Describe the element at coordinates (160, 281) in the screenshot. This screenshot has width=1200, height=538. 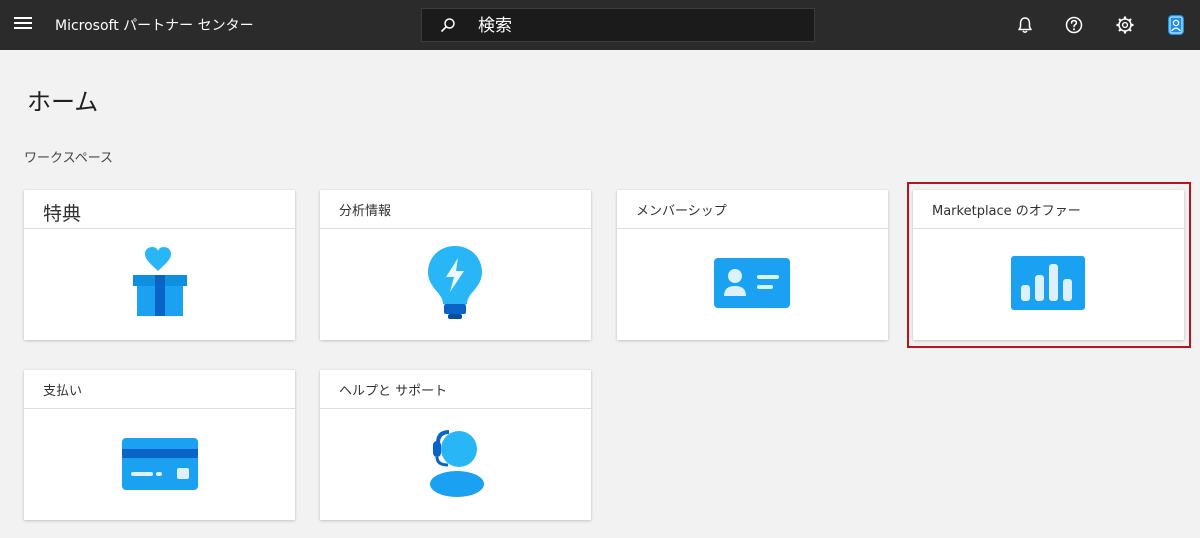
I see `gift-icon` at that location.